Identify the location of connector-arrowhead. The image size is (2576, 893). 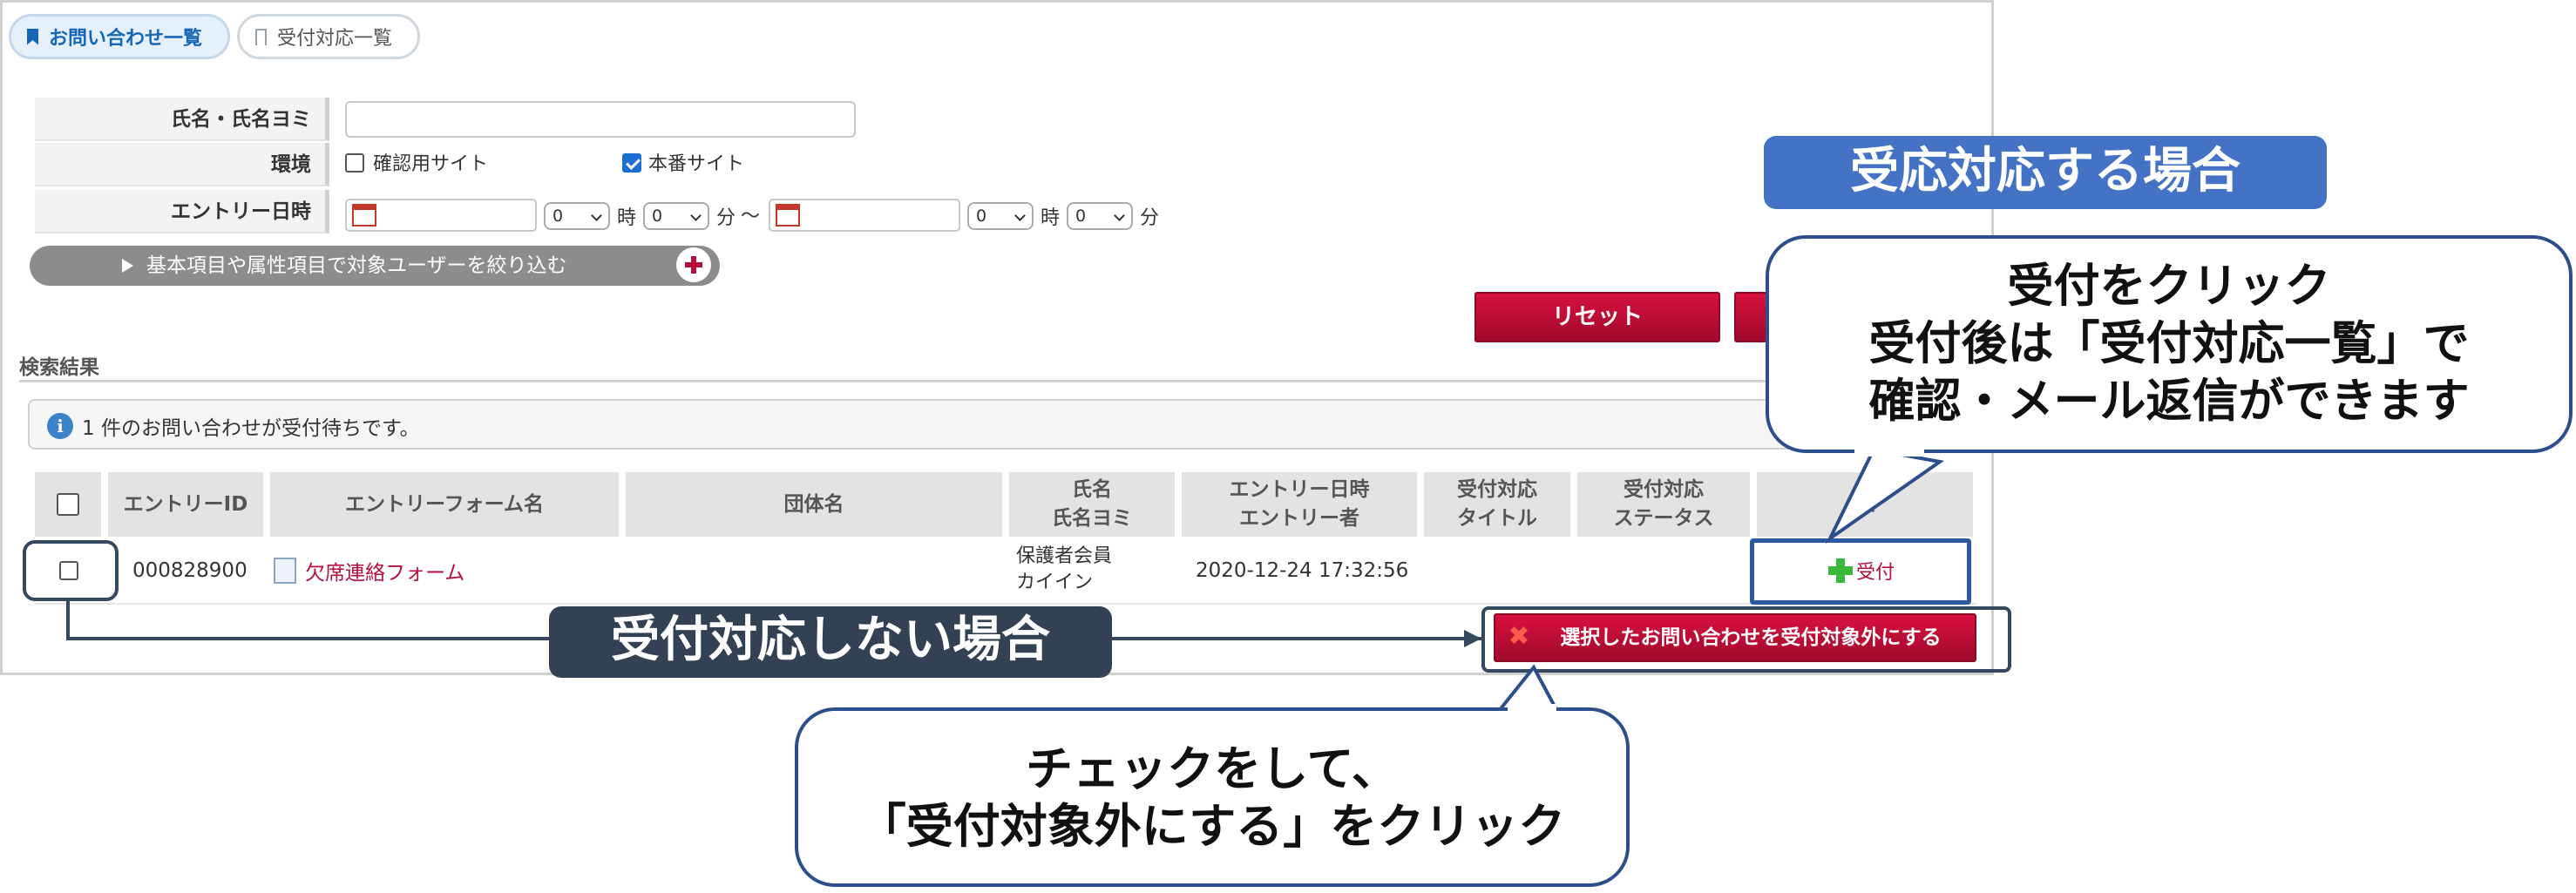
(1472, 638).